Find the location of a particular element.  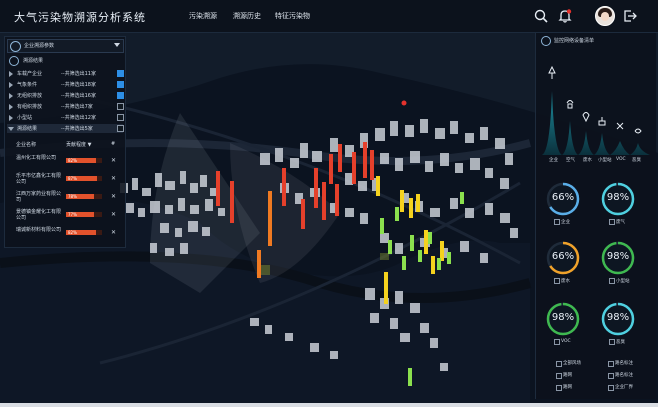

device-list-title: 监控网络设备清单 is located at coordinates (574, 41).